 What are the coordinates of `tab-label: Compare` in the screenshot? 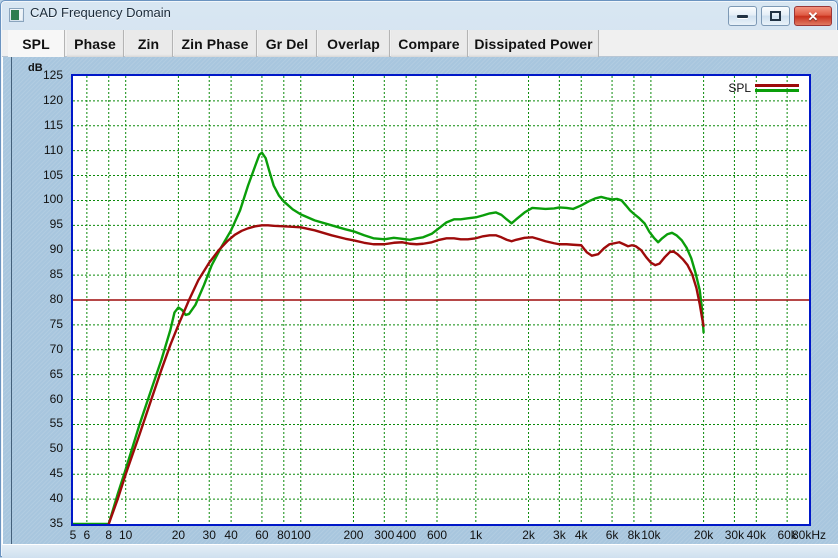 It's located at (429, 43).